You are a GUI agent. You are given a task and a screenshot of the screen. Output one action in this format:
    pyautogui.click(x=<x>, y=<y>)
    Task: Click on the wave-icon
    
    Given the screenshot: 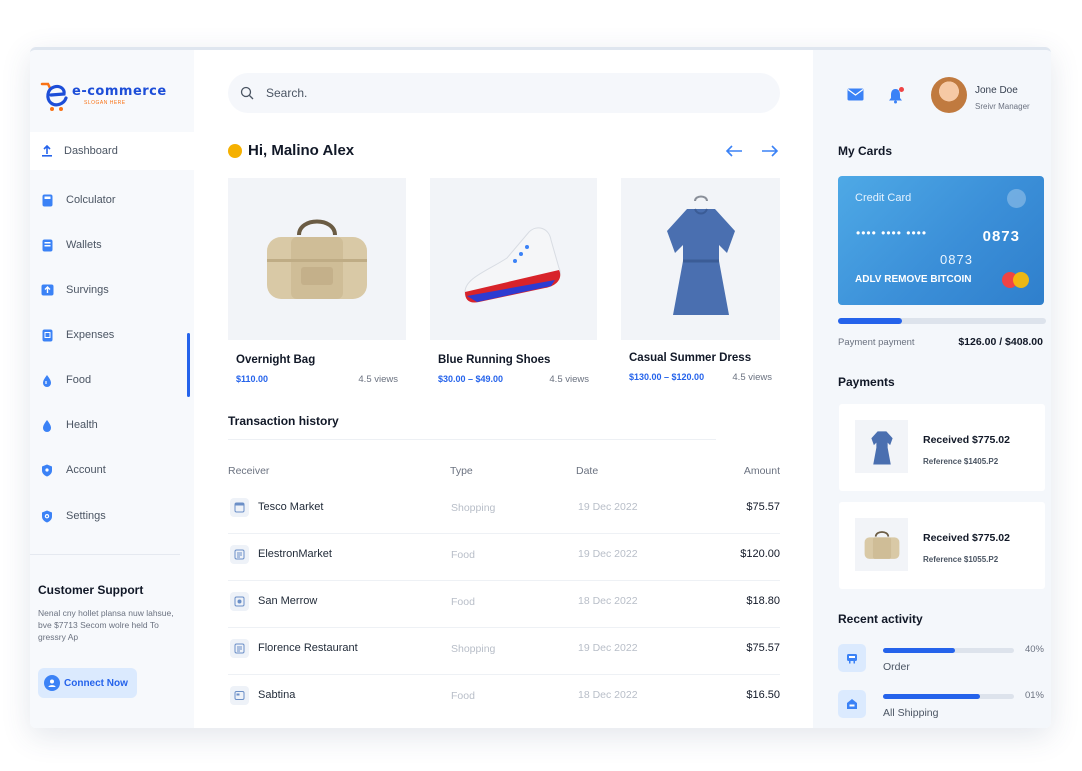 What is the action you would take?
    pyautogui.click(x=235, y=150)
    